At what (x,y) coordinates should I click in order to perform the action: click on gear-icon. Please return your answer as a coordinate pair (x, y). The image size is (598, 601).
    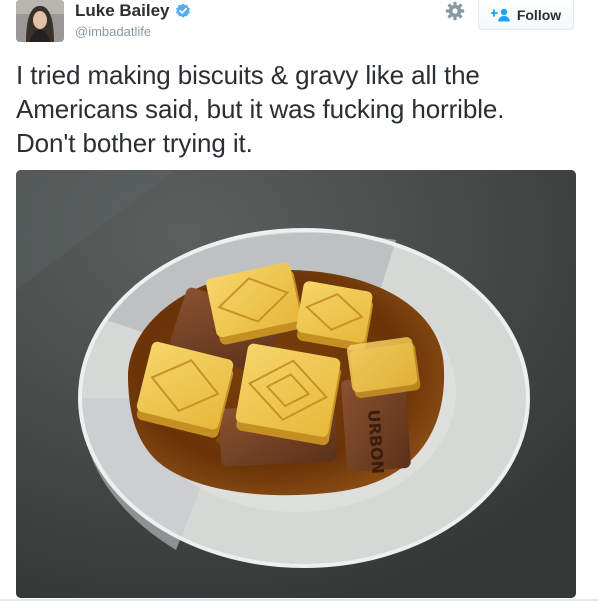
    Looking at the image, I should click on (455, 11).